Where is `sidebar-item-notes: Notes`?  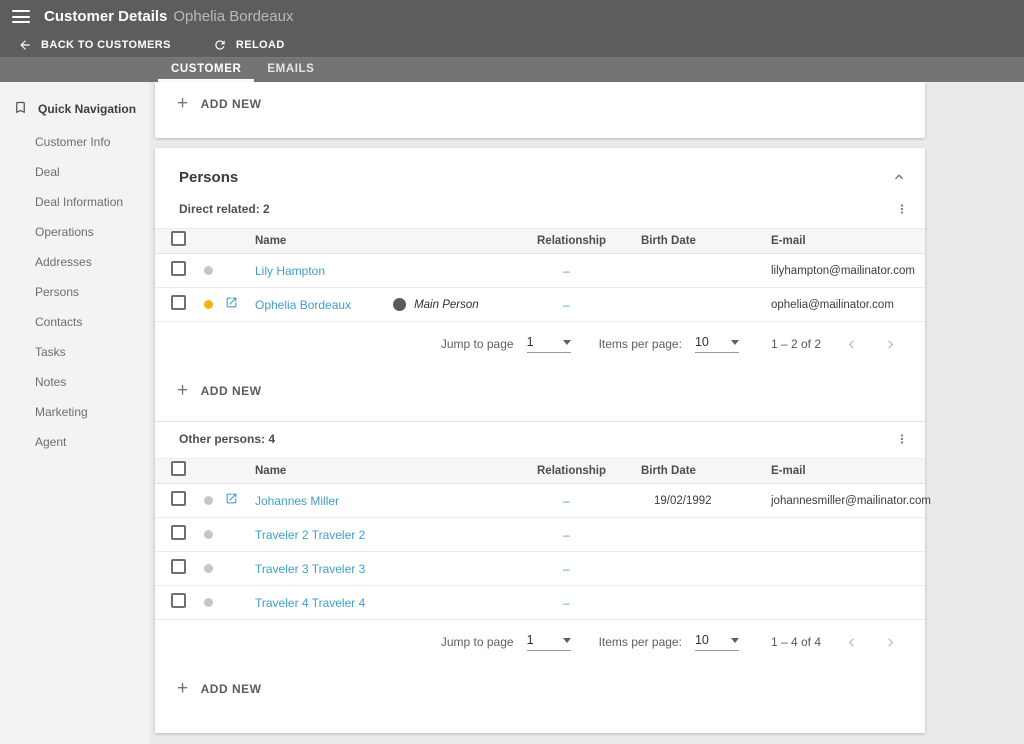 sidebar-item-notes: Notes is located at coordinates (75, 382).